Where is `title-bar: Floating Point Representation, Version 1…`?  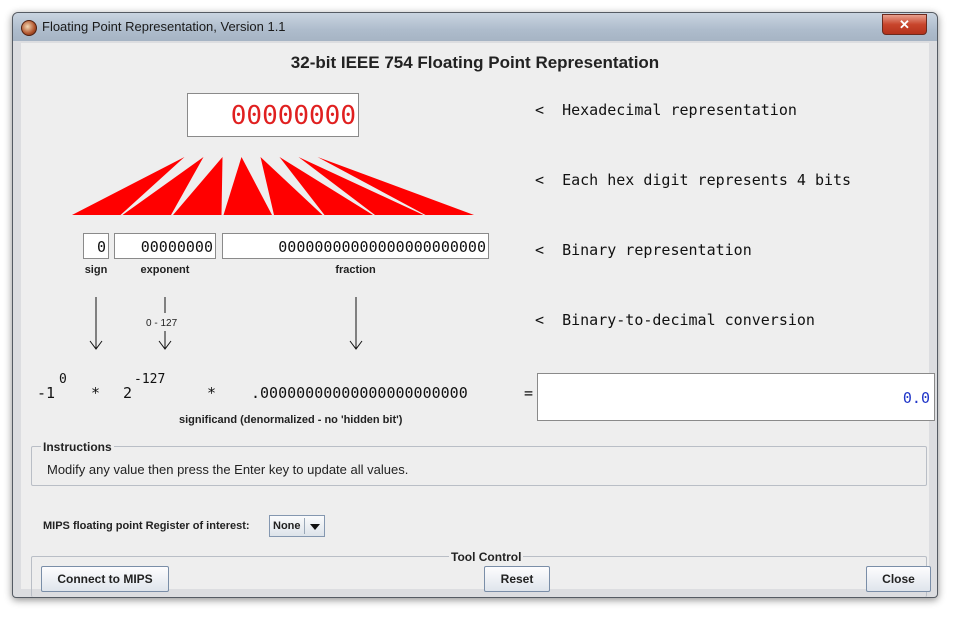
title-bar: Floating Point Representation, Version 1… is located at coordinates (475, 27).